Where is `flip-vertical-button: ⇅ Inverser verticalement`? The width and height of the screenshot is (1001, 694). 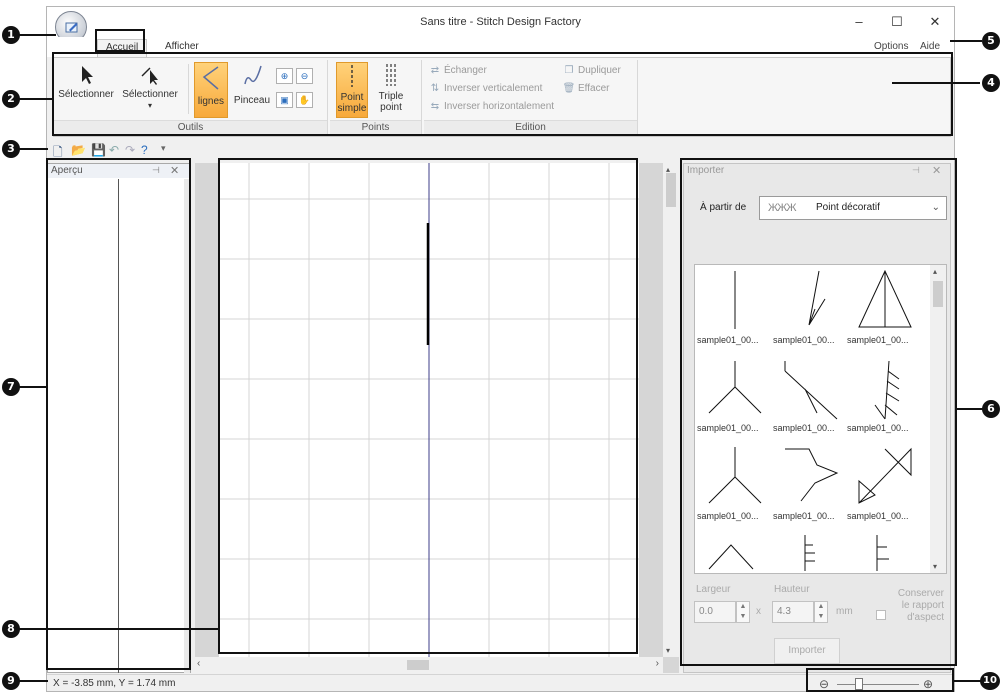
flip-vertical-button: ⇅ Inverser verticalement is located at coordinates (485, 89).